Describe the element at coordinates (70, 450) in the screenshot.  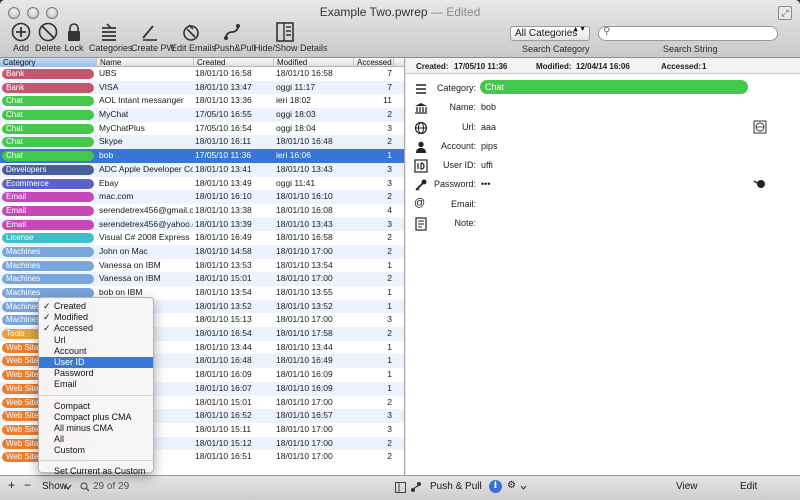
I see `menu-item-label: Custom` at that location.